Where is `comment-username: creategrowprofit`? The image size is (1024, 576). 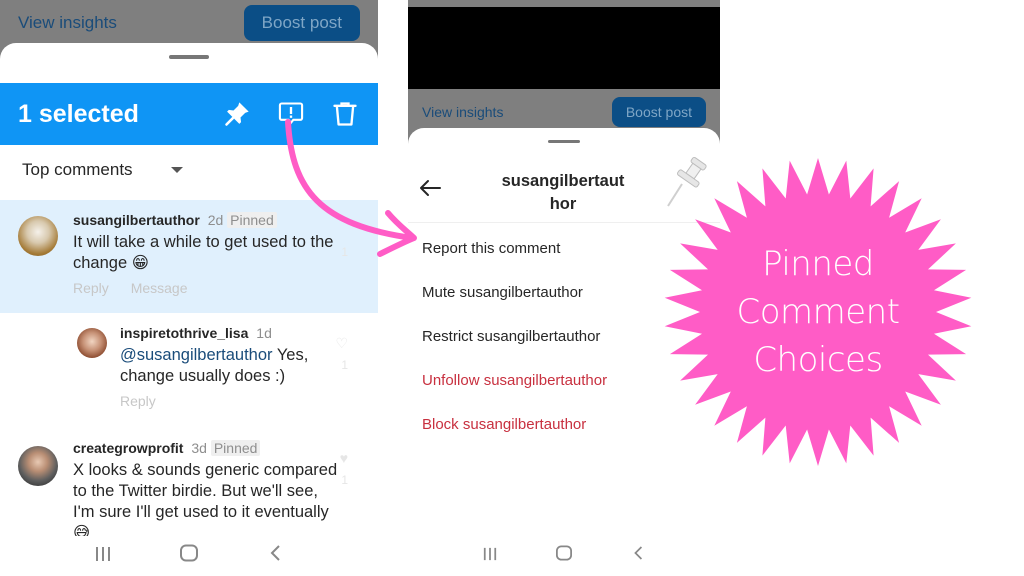
comment-username: creategrowprofit is located at coordinates (128, 448).